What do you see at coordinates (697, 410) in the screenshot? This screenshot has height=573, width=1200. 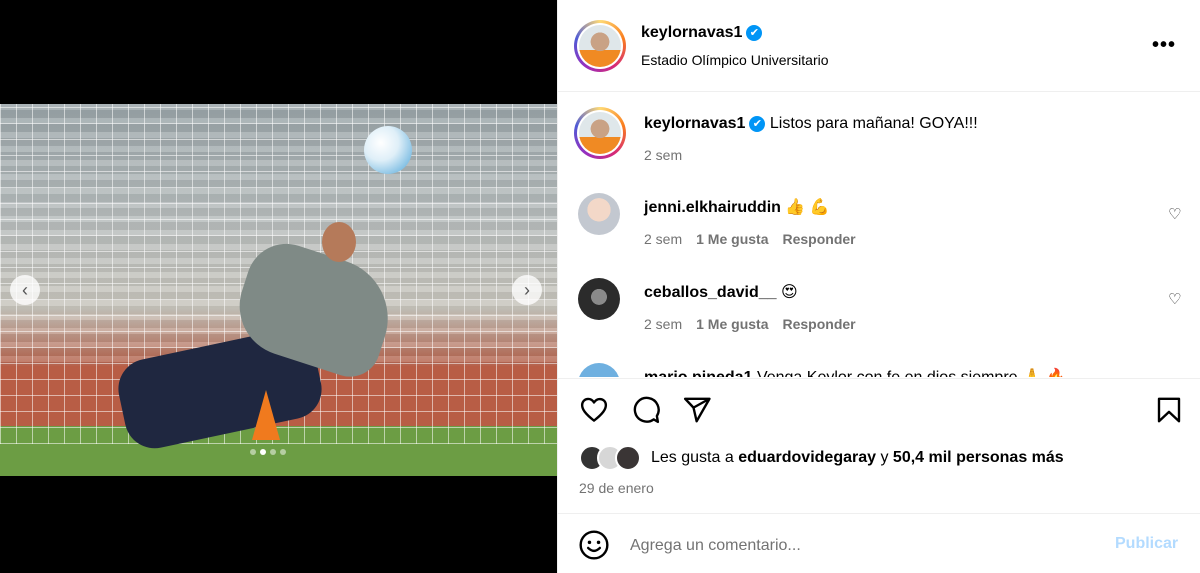 I see `share-paper-plane-icon` at bounding box center [697, 410].